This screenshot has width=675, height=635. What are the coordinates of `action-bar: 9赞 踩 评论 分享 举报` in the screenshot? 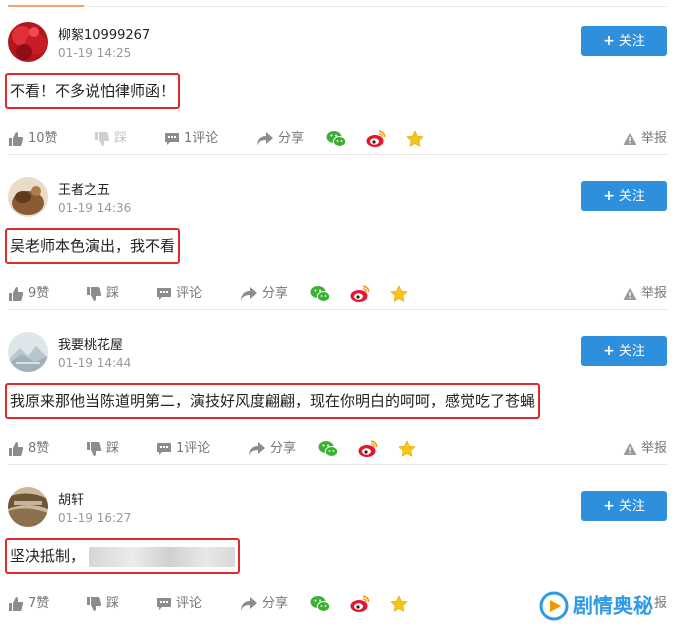 It's located at (337, 294).